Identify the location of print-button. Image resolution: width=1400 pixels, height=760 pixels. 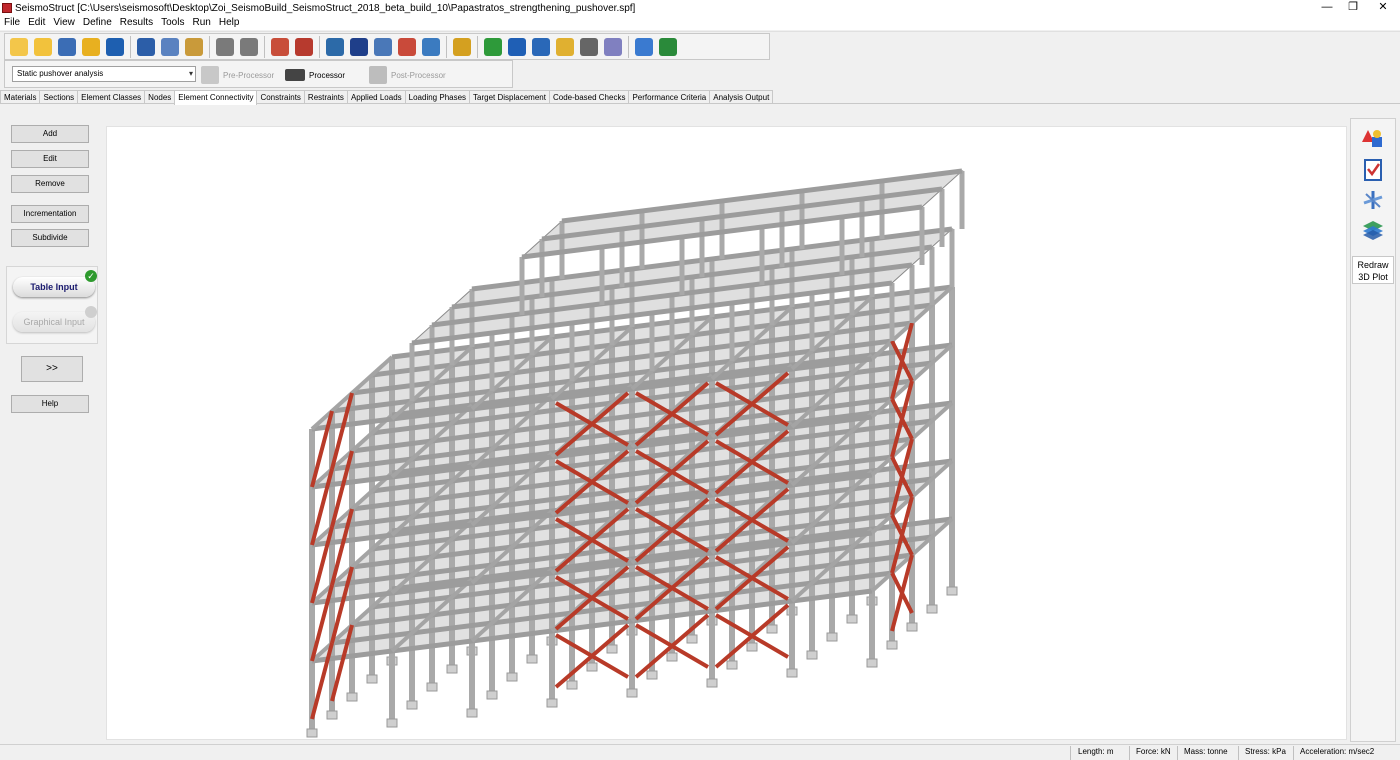
(146, 47).